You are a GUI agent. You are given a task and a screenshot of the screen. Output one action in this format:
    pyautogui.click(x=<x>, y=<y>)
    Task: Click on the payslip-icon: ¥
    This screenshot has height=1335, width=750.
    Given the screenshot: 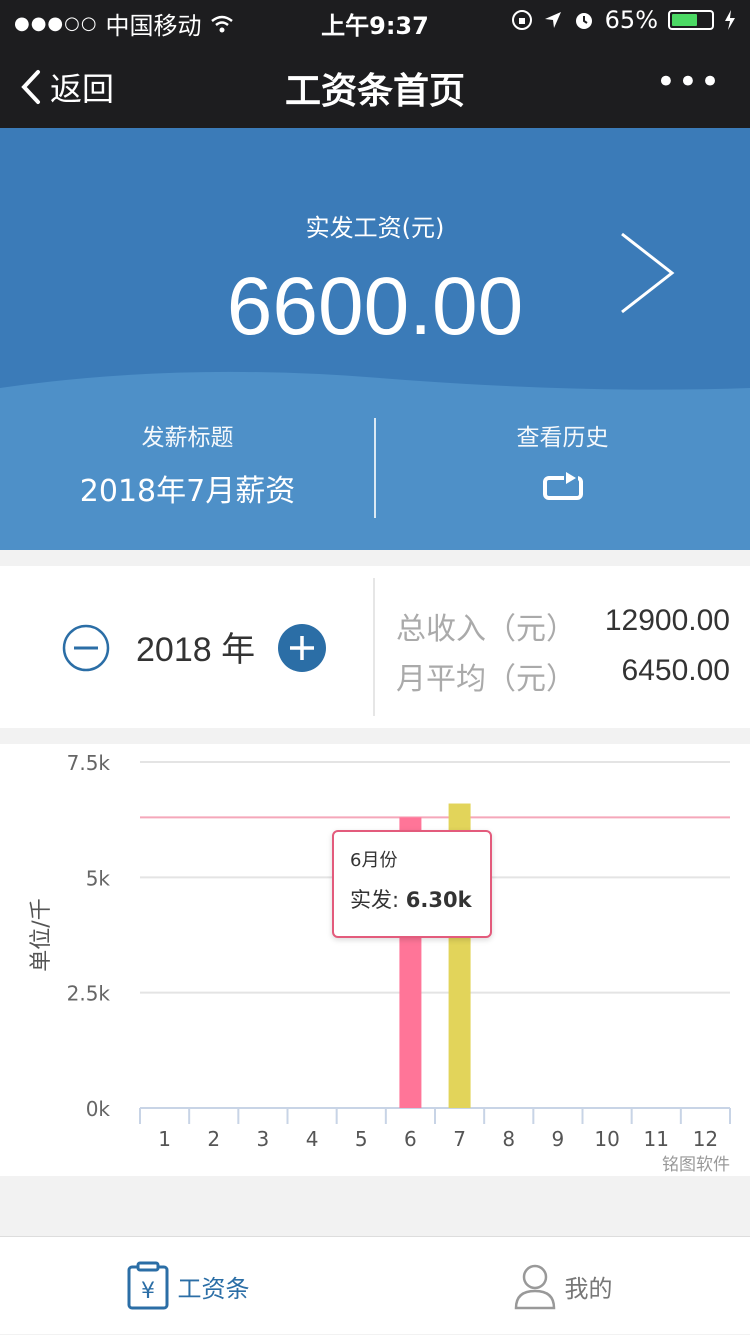 What is the action you would take?
    pyautogui.click(x=147, y=1285)
    